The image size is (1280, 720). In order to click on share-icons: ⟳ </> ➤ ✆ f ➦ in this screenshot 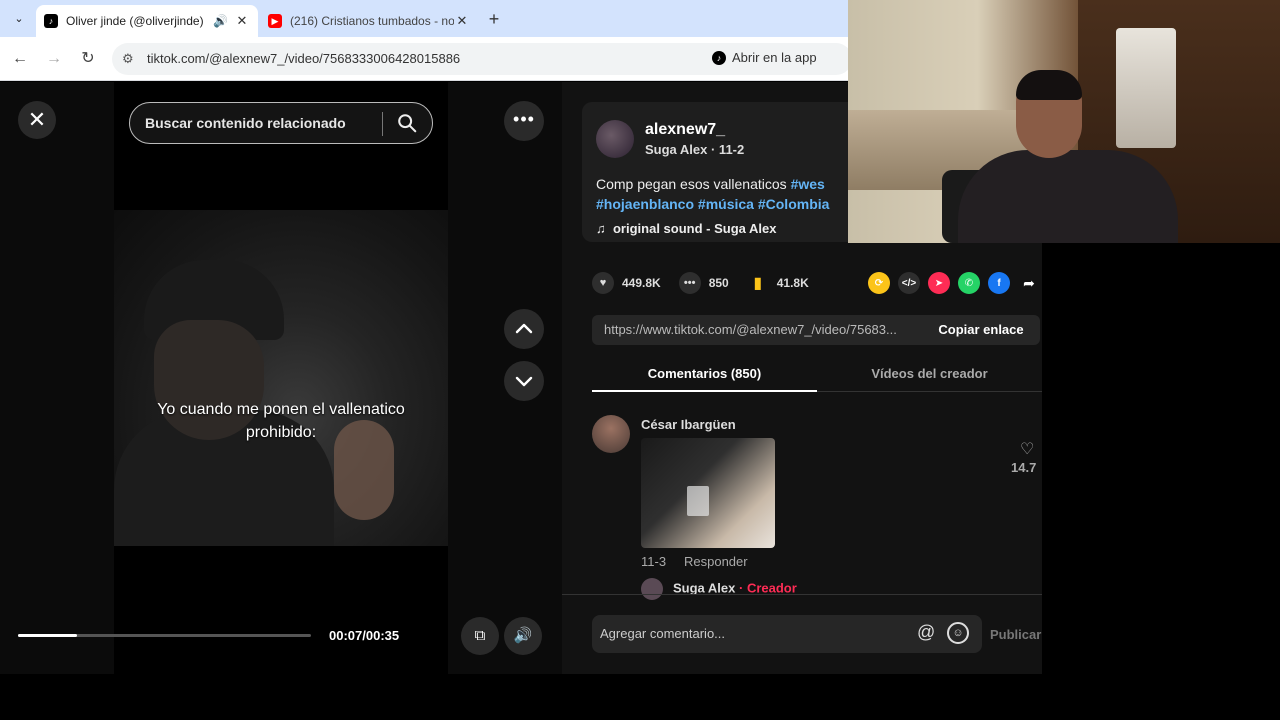, I will do `click(958, 283)`.